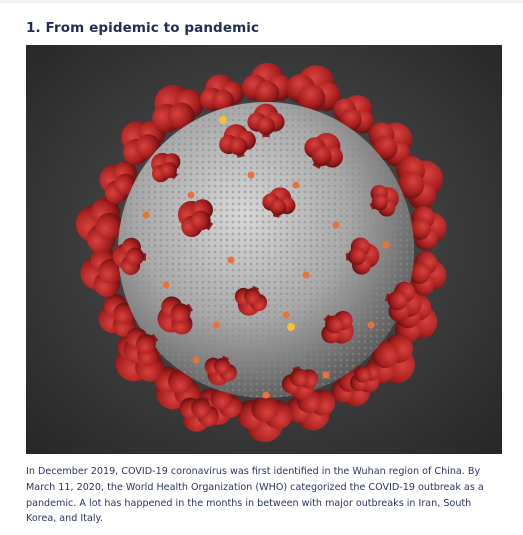  Describe the element at coordinates (143, 28) in the screenshot. I see `section-heading: 1. From epidemic to pandemic` at that location.